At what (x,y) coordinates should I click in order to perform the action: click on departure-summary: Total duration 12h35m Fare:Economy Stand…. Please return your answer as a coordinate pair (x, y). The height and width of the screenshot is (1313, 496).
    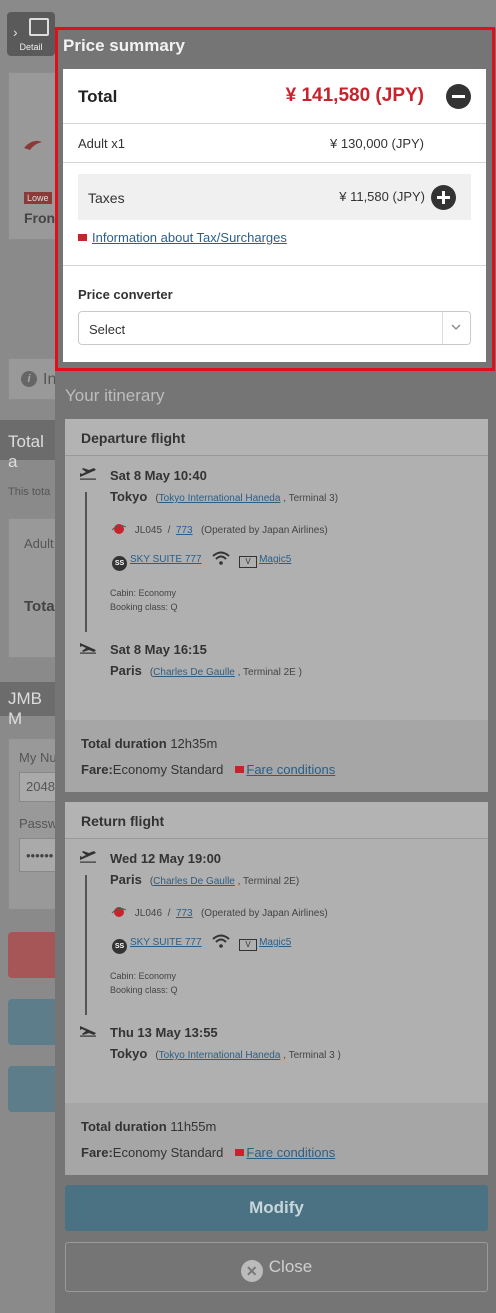
    Looking at the image, I should click on (276, 756).